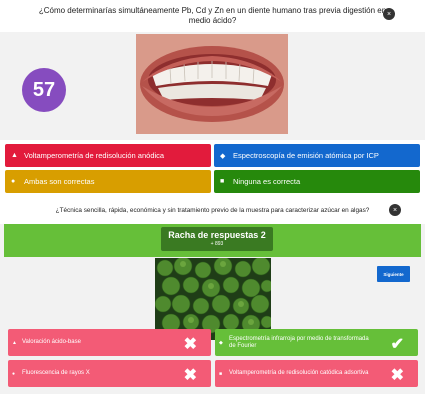 The image size is (425, 394). What do you see at coordinates (213, 299) in the screenshot?
I see `question-image-algae` at bounding box center [213, 299].